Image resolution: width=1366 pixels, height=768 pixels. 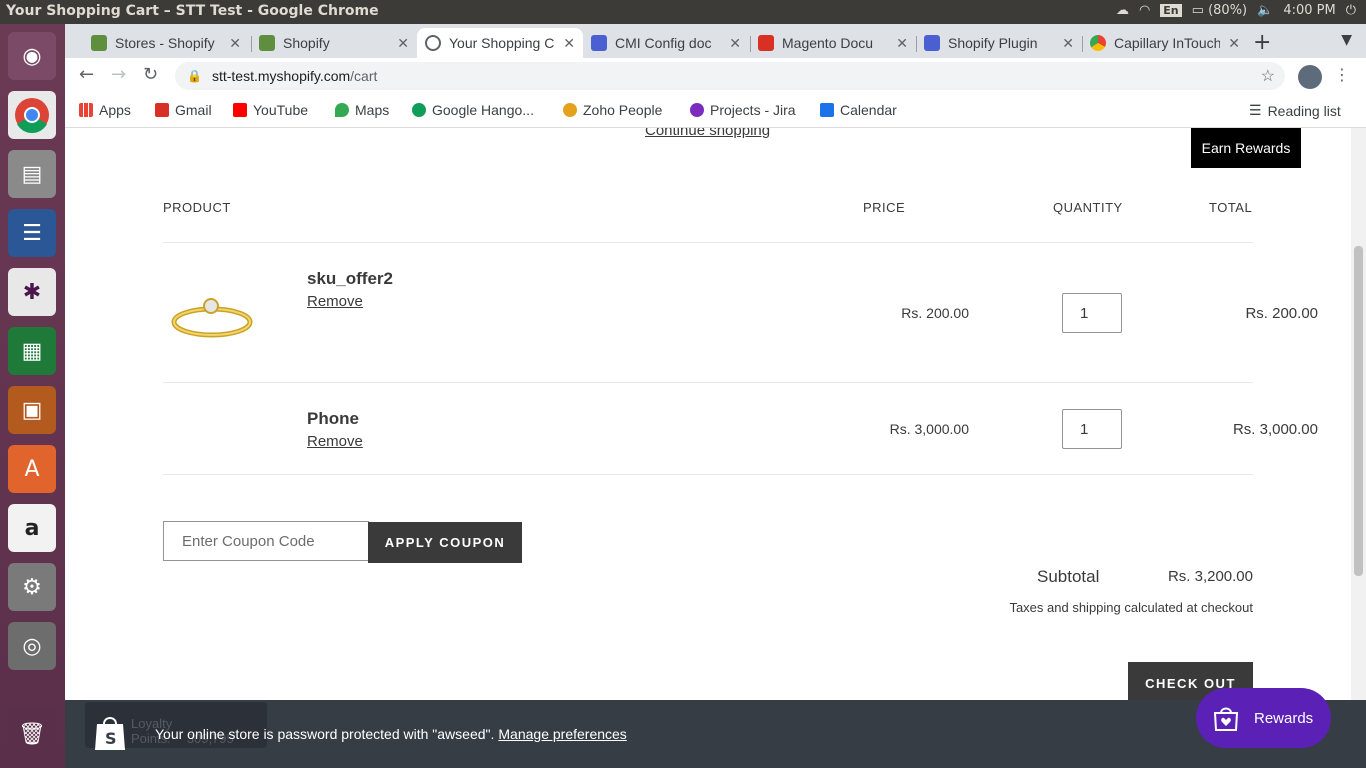 I want to click on item-total: Rs. 200.00, so click(x=1281, y=313).